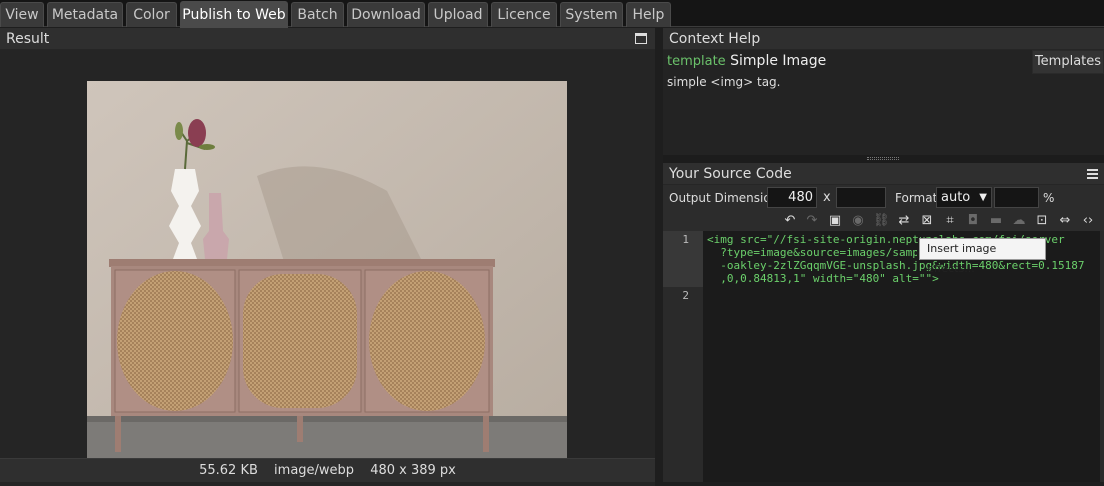 The height and width of the screenshot is (486, 1104). Describe the element at coordinates (827, 197) in the screenshot. I see `times-symbol: x` at that location.